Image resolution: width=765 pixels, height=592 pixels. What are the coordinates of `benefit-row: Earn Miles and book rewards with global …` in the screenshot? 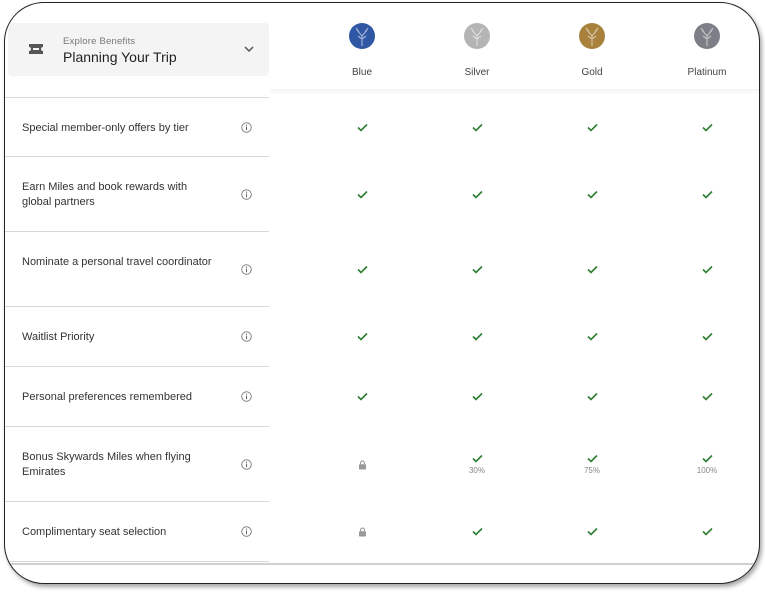 It's located at (382, 194).